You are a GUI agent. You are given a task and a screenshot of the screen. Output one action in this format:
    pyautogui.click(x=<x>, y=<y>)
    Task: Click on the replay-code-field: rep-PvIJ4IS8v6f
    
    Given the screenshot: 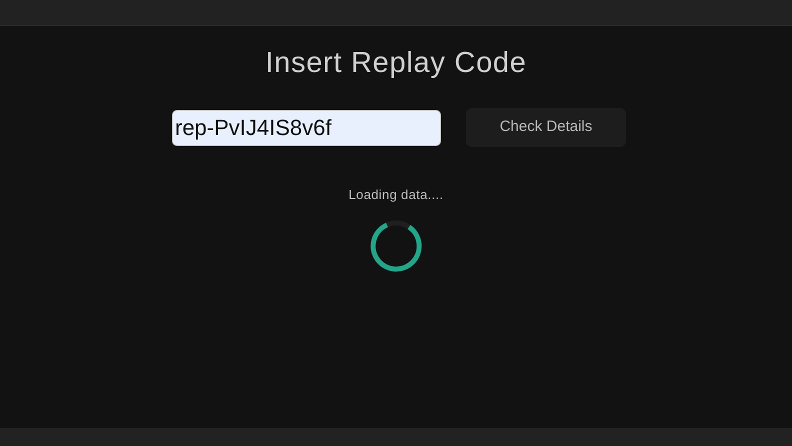 What is the action you would take?
    pyautogui.click(x=306, y=128)
    